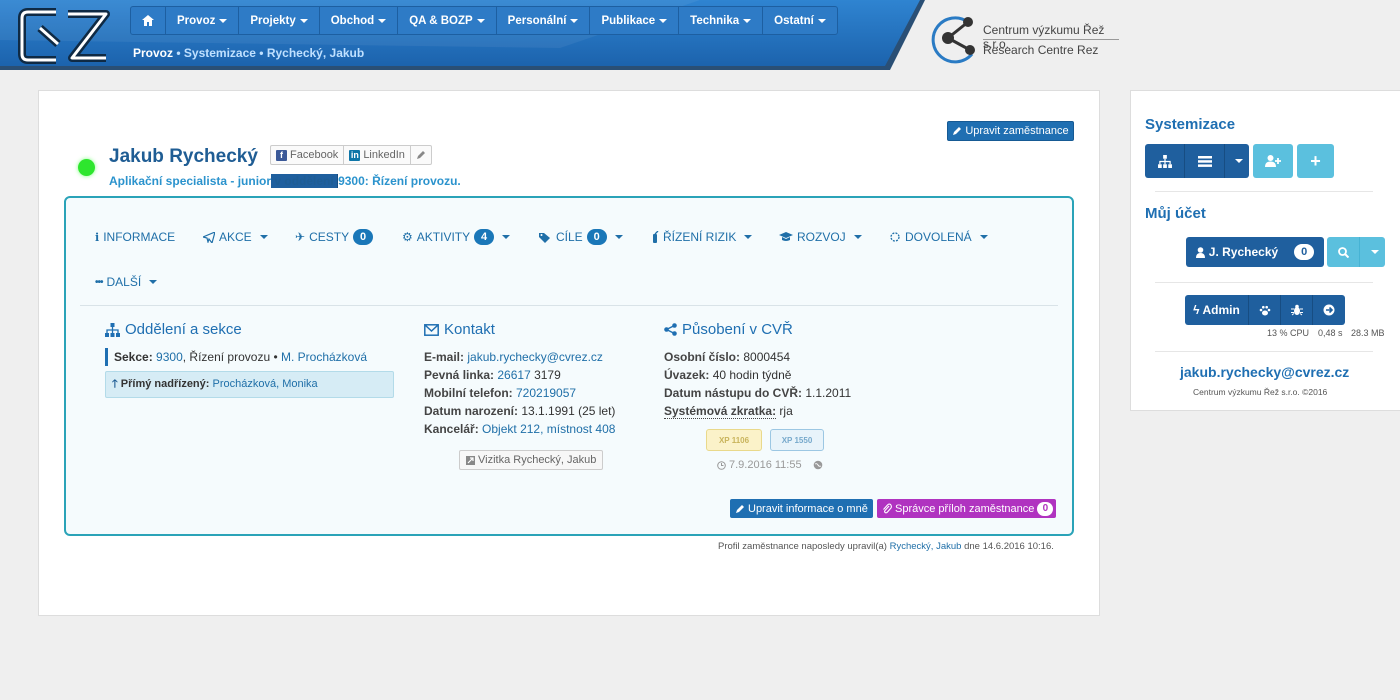 This screenshot has width=1400, height=700. What do you see at coordinates (513, 375) in the screenshot?
I see `phone-link: 26617` at bounding box center [513, 375].